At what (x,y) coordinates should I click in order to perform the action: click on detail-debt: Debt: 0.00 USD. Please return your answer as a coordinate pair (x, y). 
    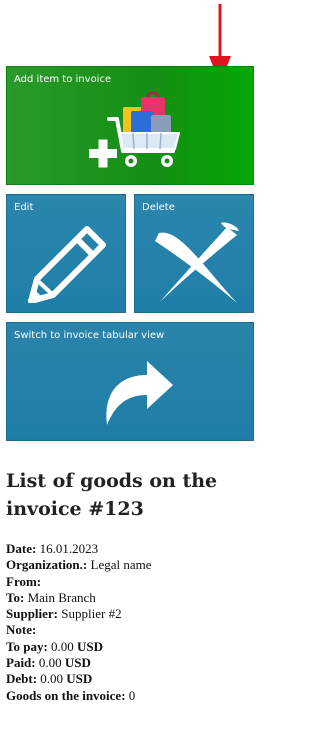
    Looking at the image, I should click on (131, 679).